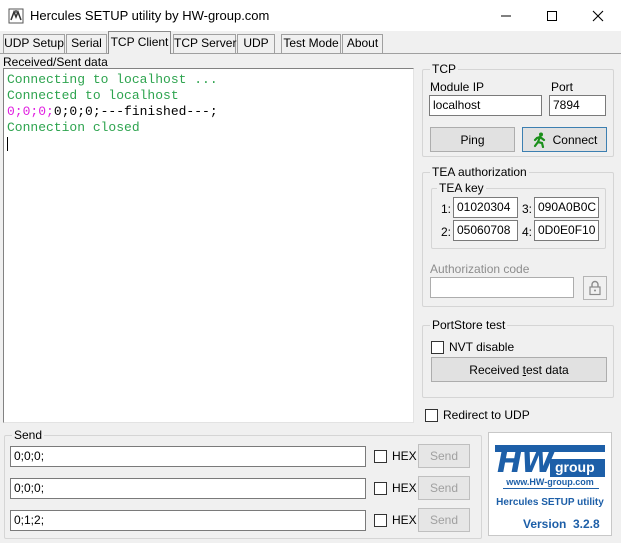  Describe the element at coordinates (444, 69) in the screenshot. I see `tcp-group-title: TCP` at that location.